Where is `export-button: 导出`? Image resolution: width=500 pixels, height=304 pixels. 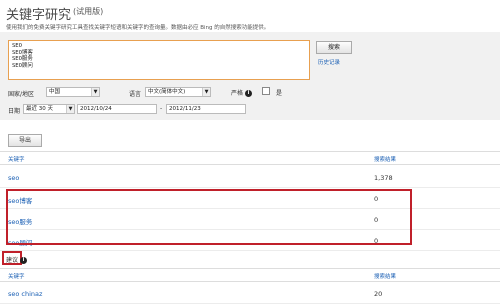 export-button: 导出 is located at coordinates (25, 140).